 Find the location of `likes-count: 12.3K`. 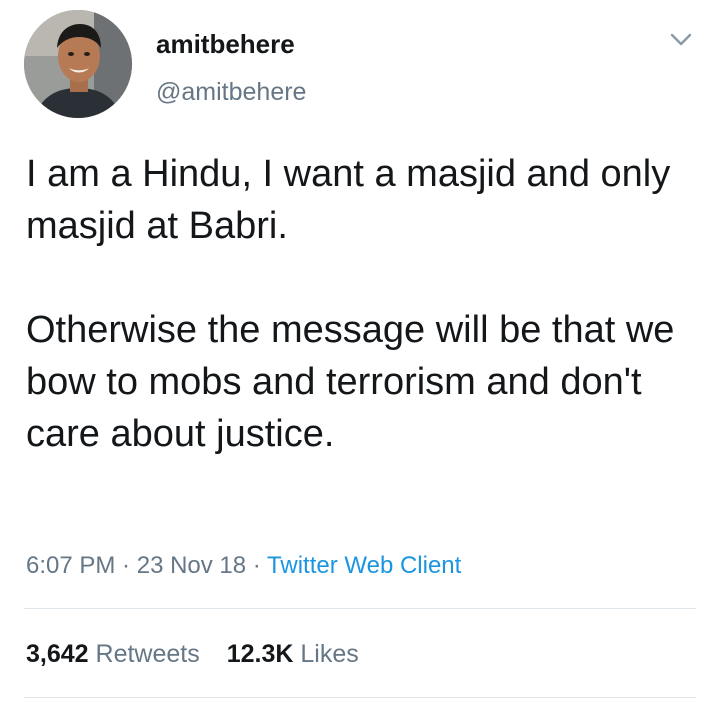

likes-count: 12.3K is located at coordinates (260, 654).